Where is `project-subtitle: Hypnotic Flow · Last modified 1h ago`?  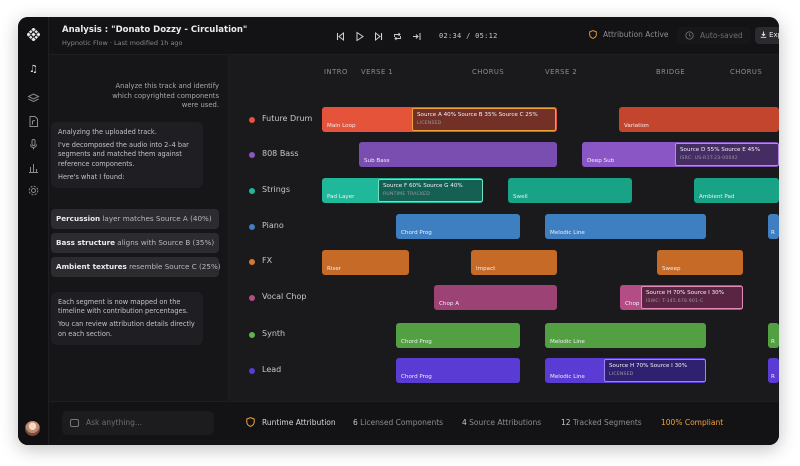
project-subtitle: Hypnotic Flow · Last modified 1h ago is located at coordinates (122, 43).